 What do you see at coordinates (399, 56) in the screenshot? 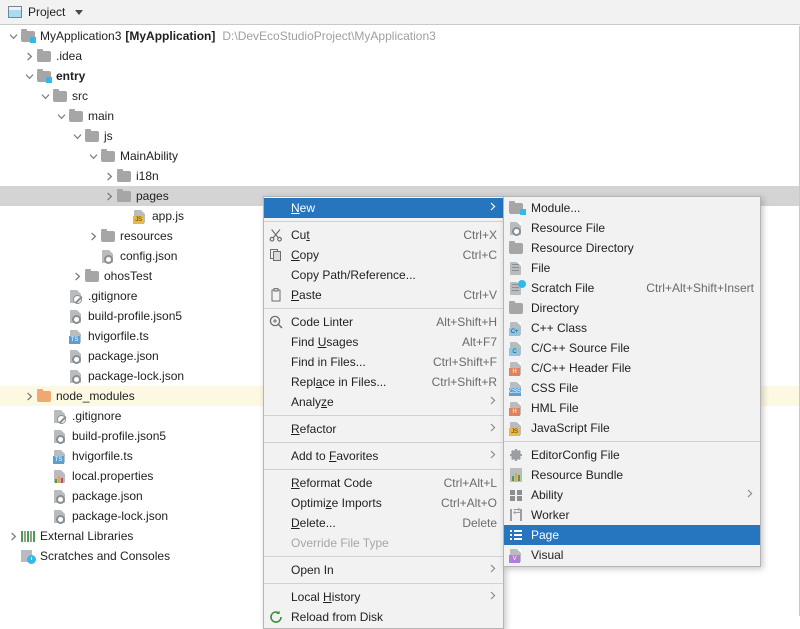
I see `tree-row: .idea` at bounding box center [399, 56].